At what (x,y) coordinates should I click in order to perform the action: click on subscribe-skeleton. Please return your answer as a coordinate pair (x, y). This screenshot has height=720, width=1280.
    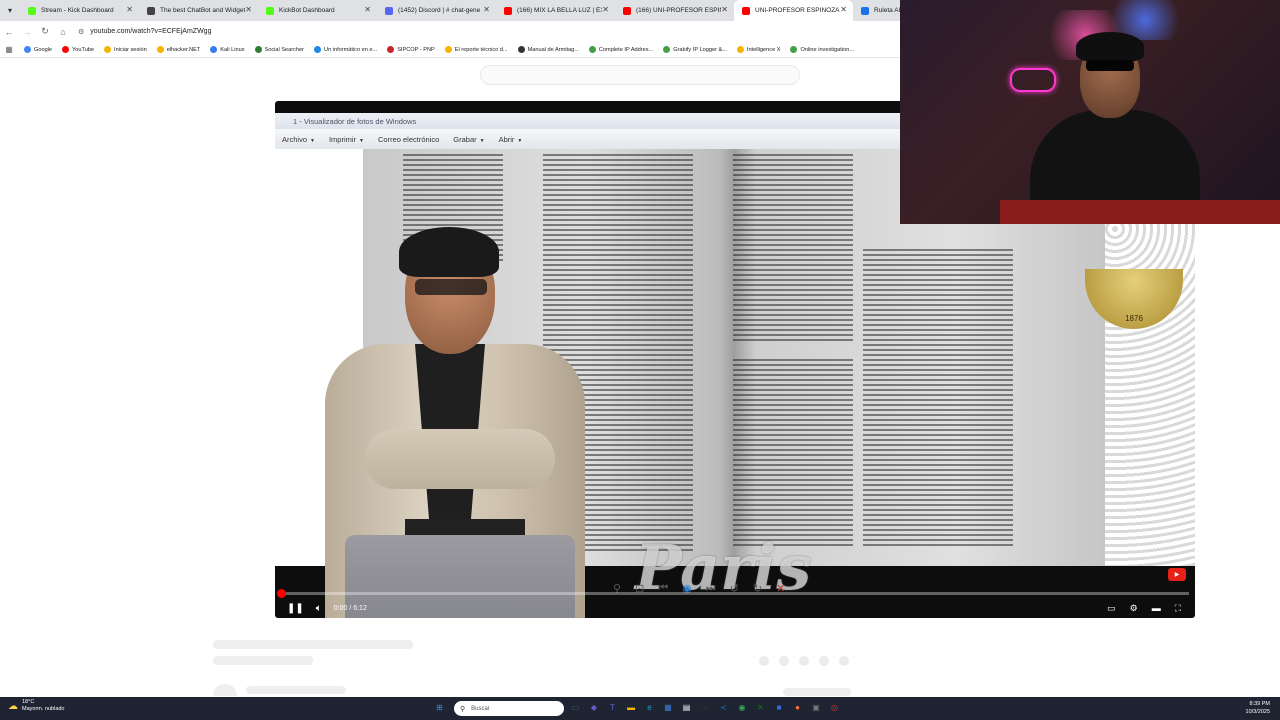
    Looking at the image, I should click on (817, 692).